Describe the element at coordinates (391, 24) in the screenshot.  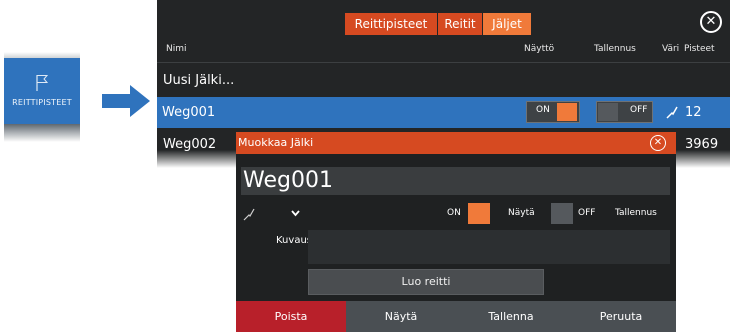
I see `tab-waypoints: Reittipisteet` at that location.